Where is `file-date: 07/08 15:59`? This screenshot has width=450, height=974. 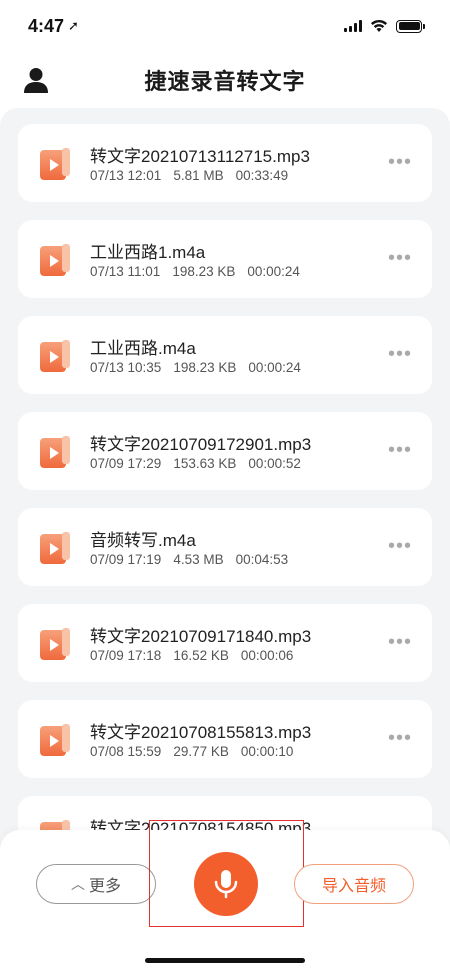 file-date: 07/08 15:59 is located at coordinates (126, 751).